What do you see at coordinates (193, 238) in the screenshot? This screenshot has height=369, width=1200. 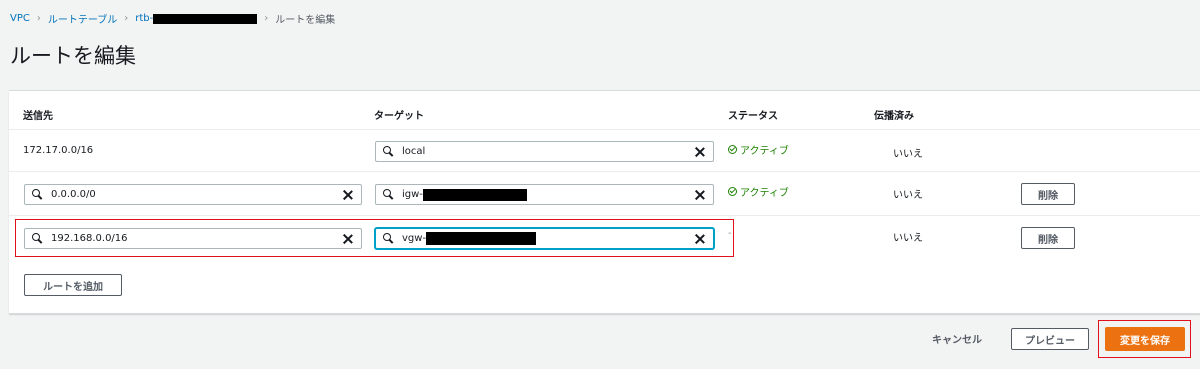 I see `destination-input: 192.168.0.0/16` at bounding box center [193, 238].